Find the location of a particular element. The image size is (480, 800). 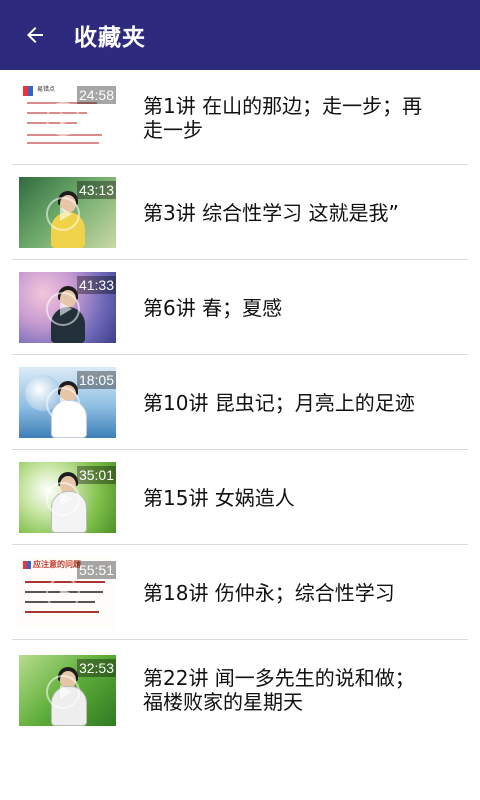

list-item: 应注意的问题 55:51 第18讲 伤仲永；综合性学习 is located at coordinates (240, 592).